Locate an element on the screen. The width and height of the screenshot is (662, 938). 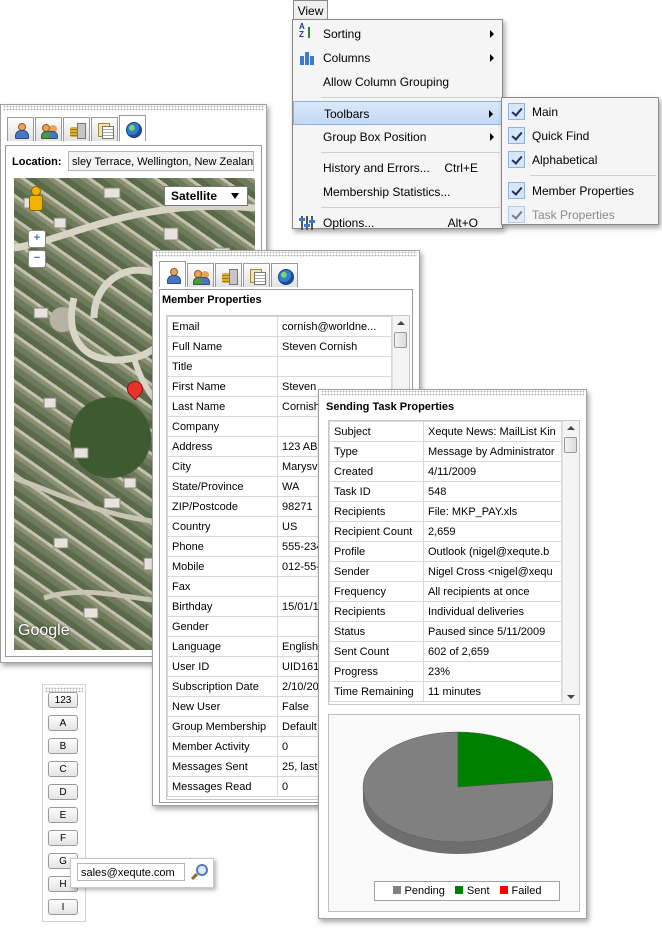
streetview-pegman-icon is located at coordinates (35, 200).